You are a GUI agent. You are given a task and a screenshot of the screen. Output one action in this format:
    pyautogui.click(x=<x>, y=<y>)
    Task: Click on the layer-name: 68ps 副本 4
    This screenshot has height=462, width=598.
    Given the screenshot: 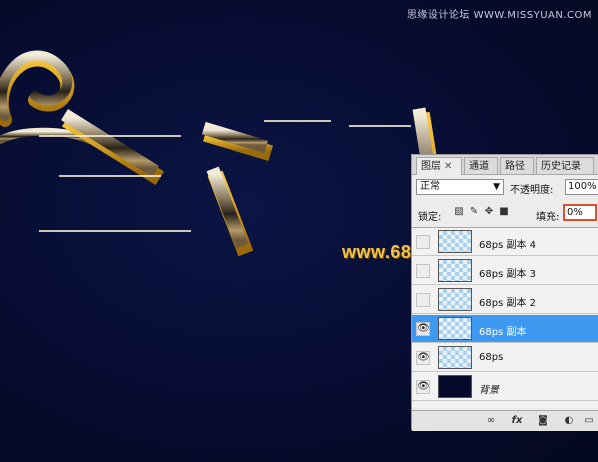 What is the action you would take?
    pyautogui.click(x=508, y=245)
    